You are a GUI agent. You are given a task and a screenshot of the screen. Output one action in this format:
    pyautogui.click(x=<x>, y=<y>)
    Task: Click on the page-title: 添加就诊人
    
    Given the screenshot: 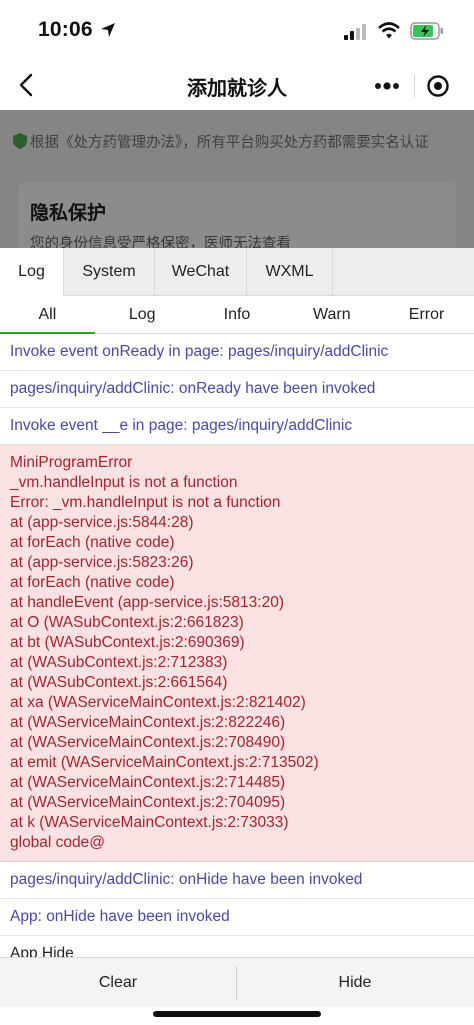 What is the action you would take?
    pyautogui.click(x=237, y=89)
    